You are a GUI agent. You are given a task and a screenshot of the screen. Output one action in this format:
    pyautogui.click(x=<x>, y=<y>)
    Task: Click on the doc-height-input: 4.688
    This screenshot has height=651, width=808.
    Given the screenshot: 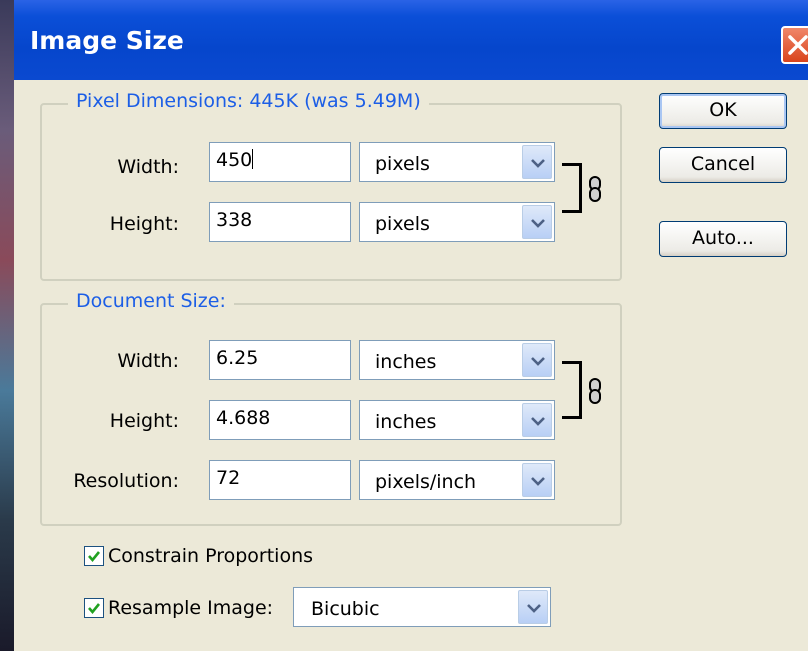 What is the action you would take?
    pyautogui.click(x=280, y=420)
    